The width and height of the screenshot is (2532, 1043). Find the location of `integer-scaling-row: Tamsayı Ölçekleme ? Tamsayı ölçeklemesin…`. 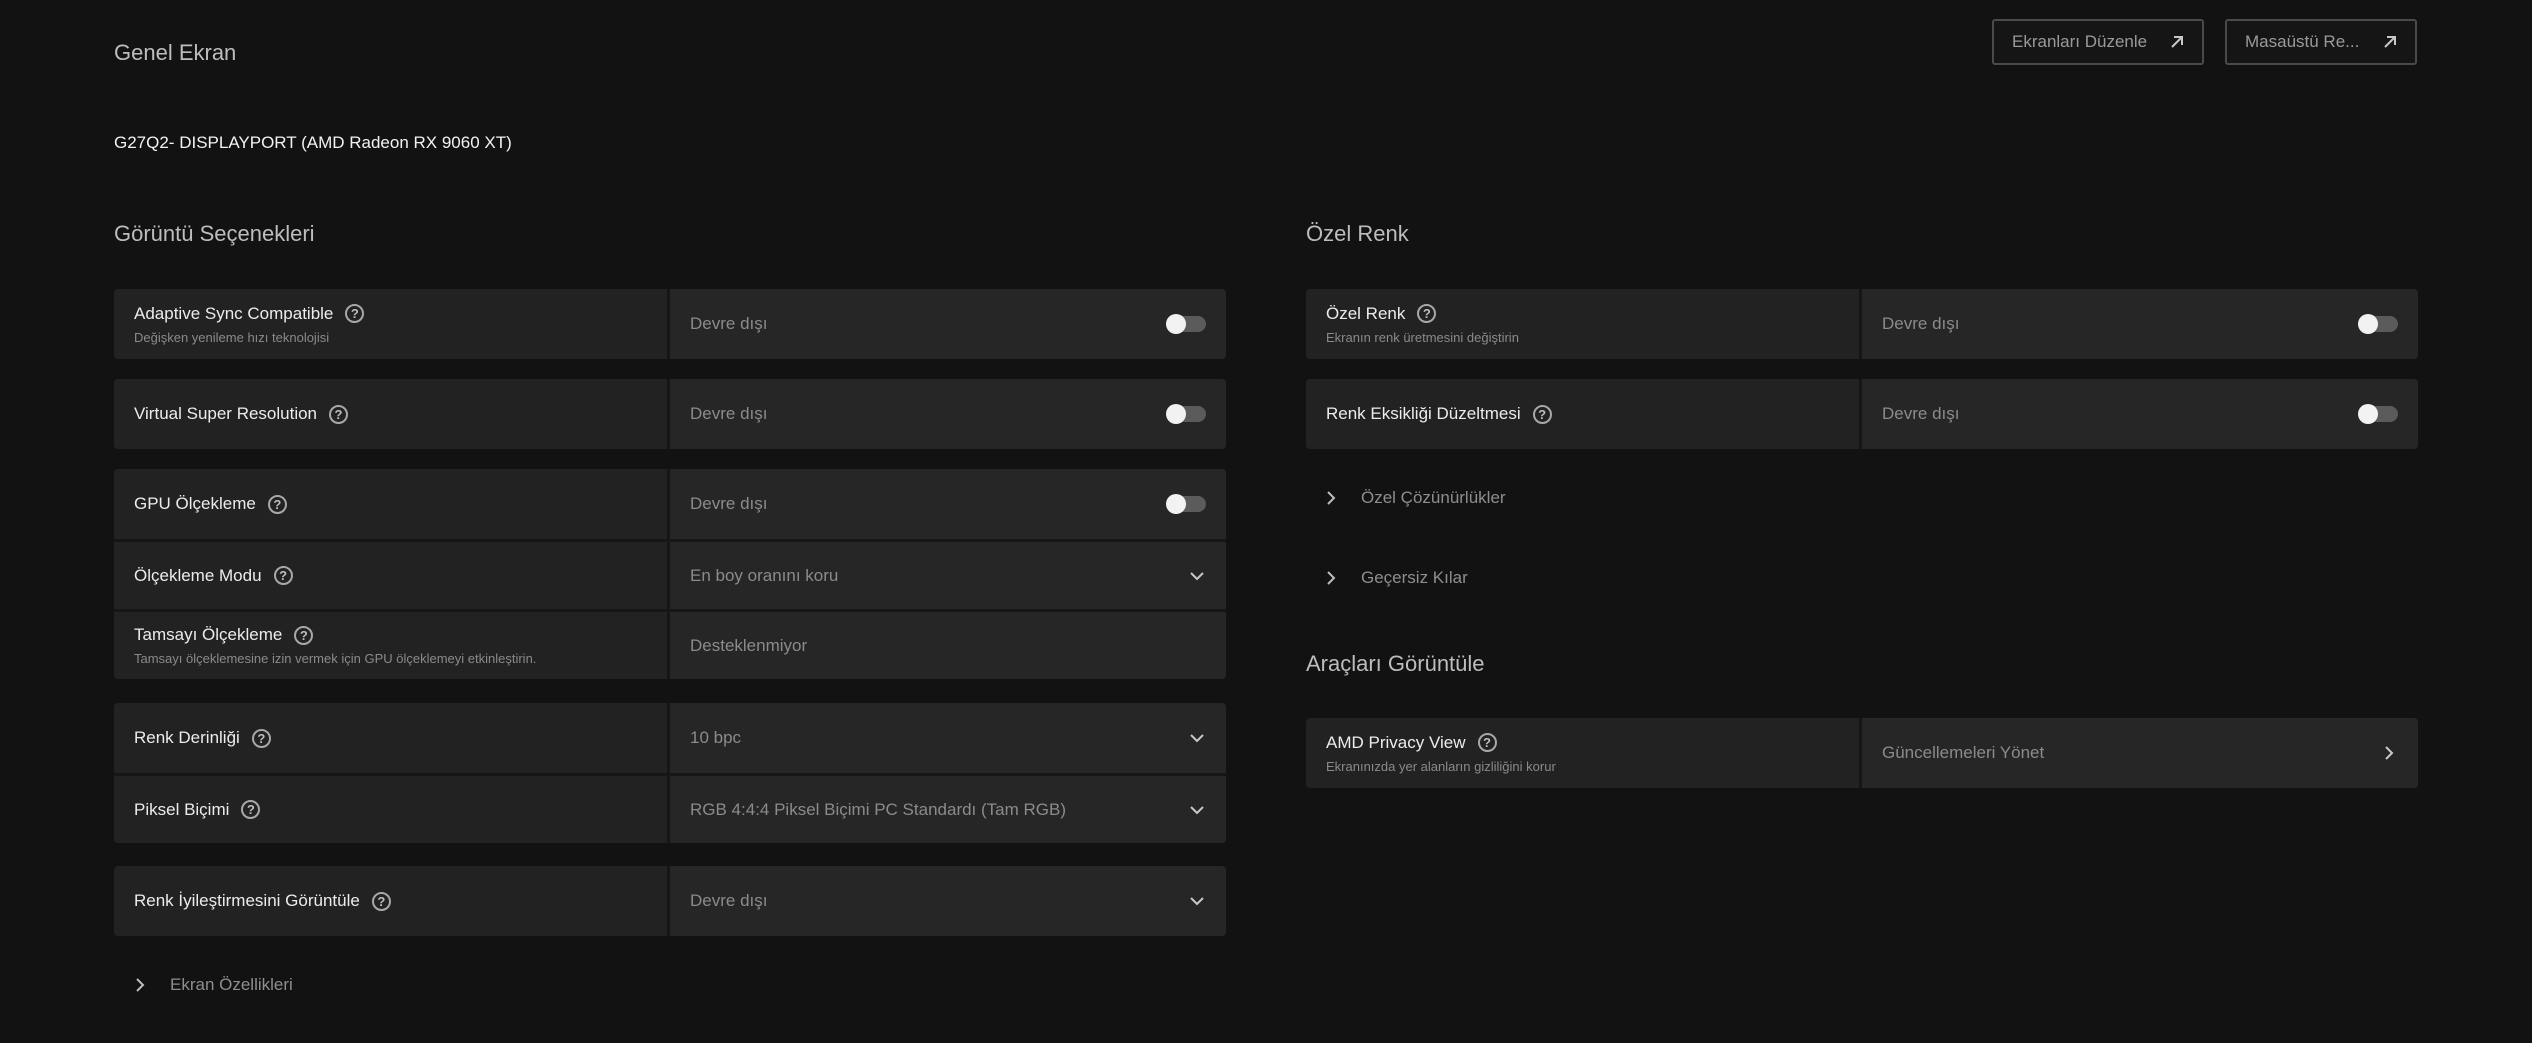

integer-scaling-row: Tamsayı Ölçekleme ? Tamsayı ölçeklemesin… is located at coordinates (670, 644).